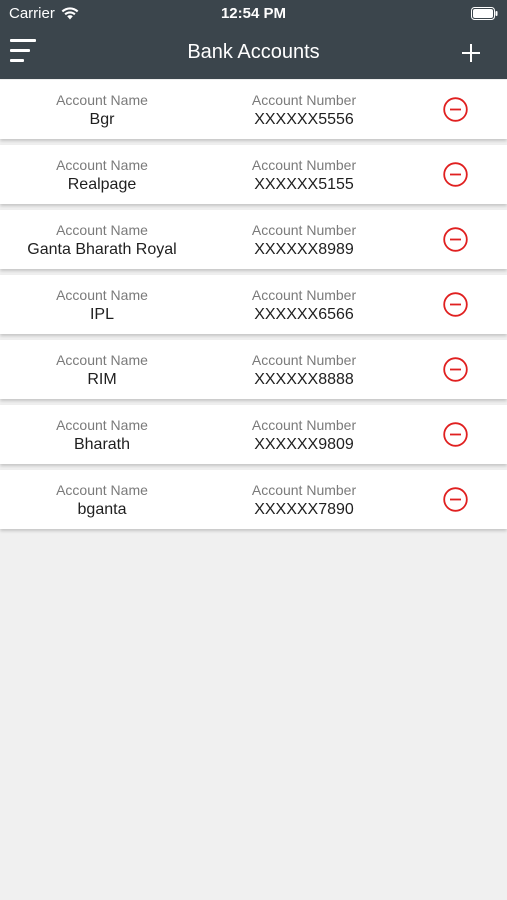 Image resolution: width=507 pixels, height=900 pixels. Describe the element at coordinates (102, 184) in the screenshot. I see `account-name-value: Realpage` at that location.